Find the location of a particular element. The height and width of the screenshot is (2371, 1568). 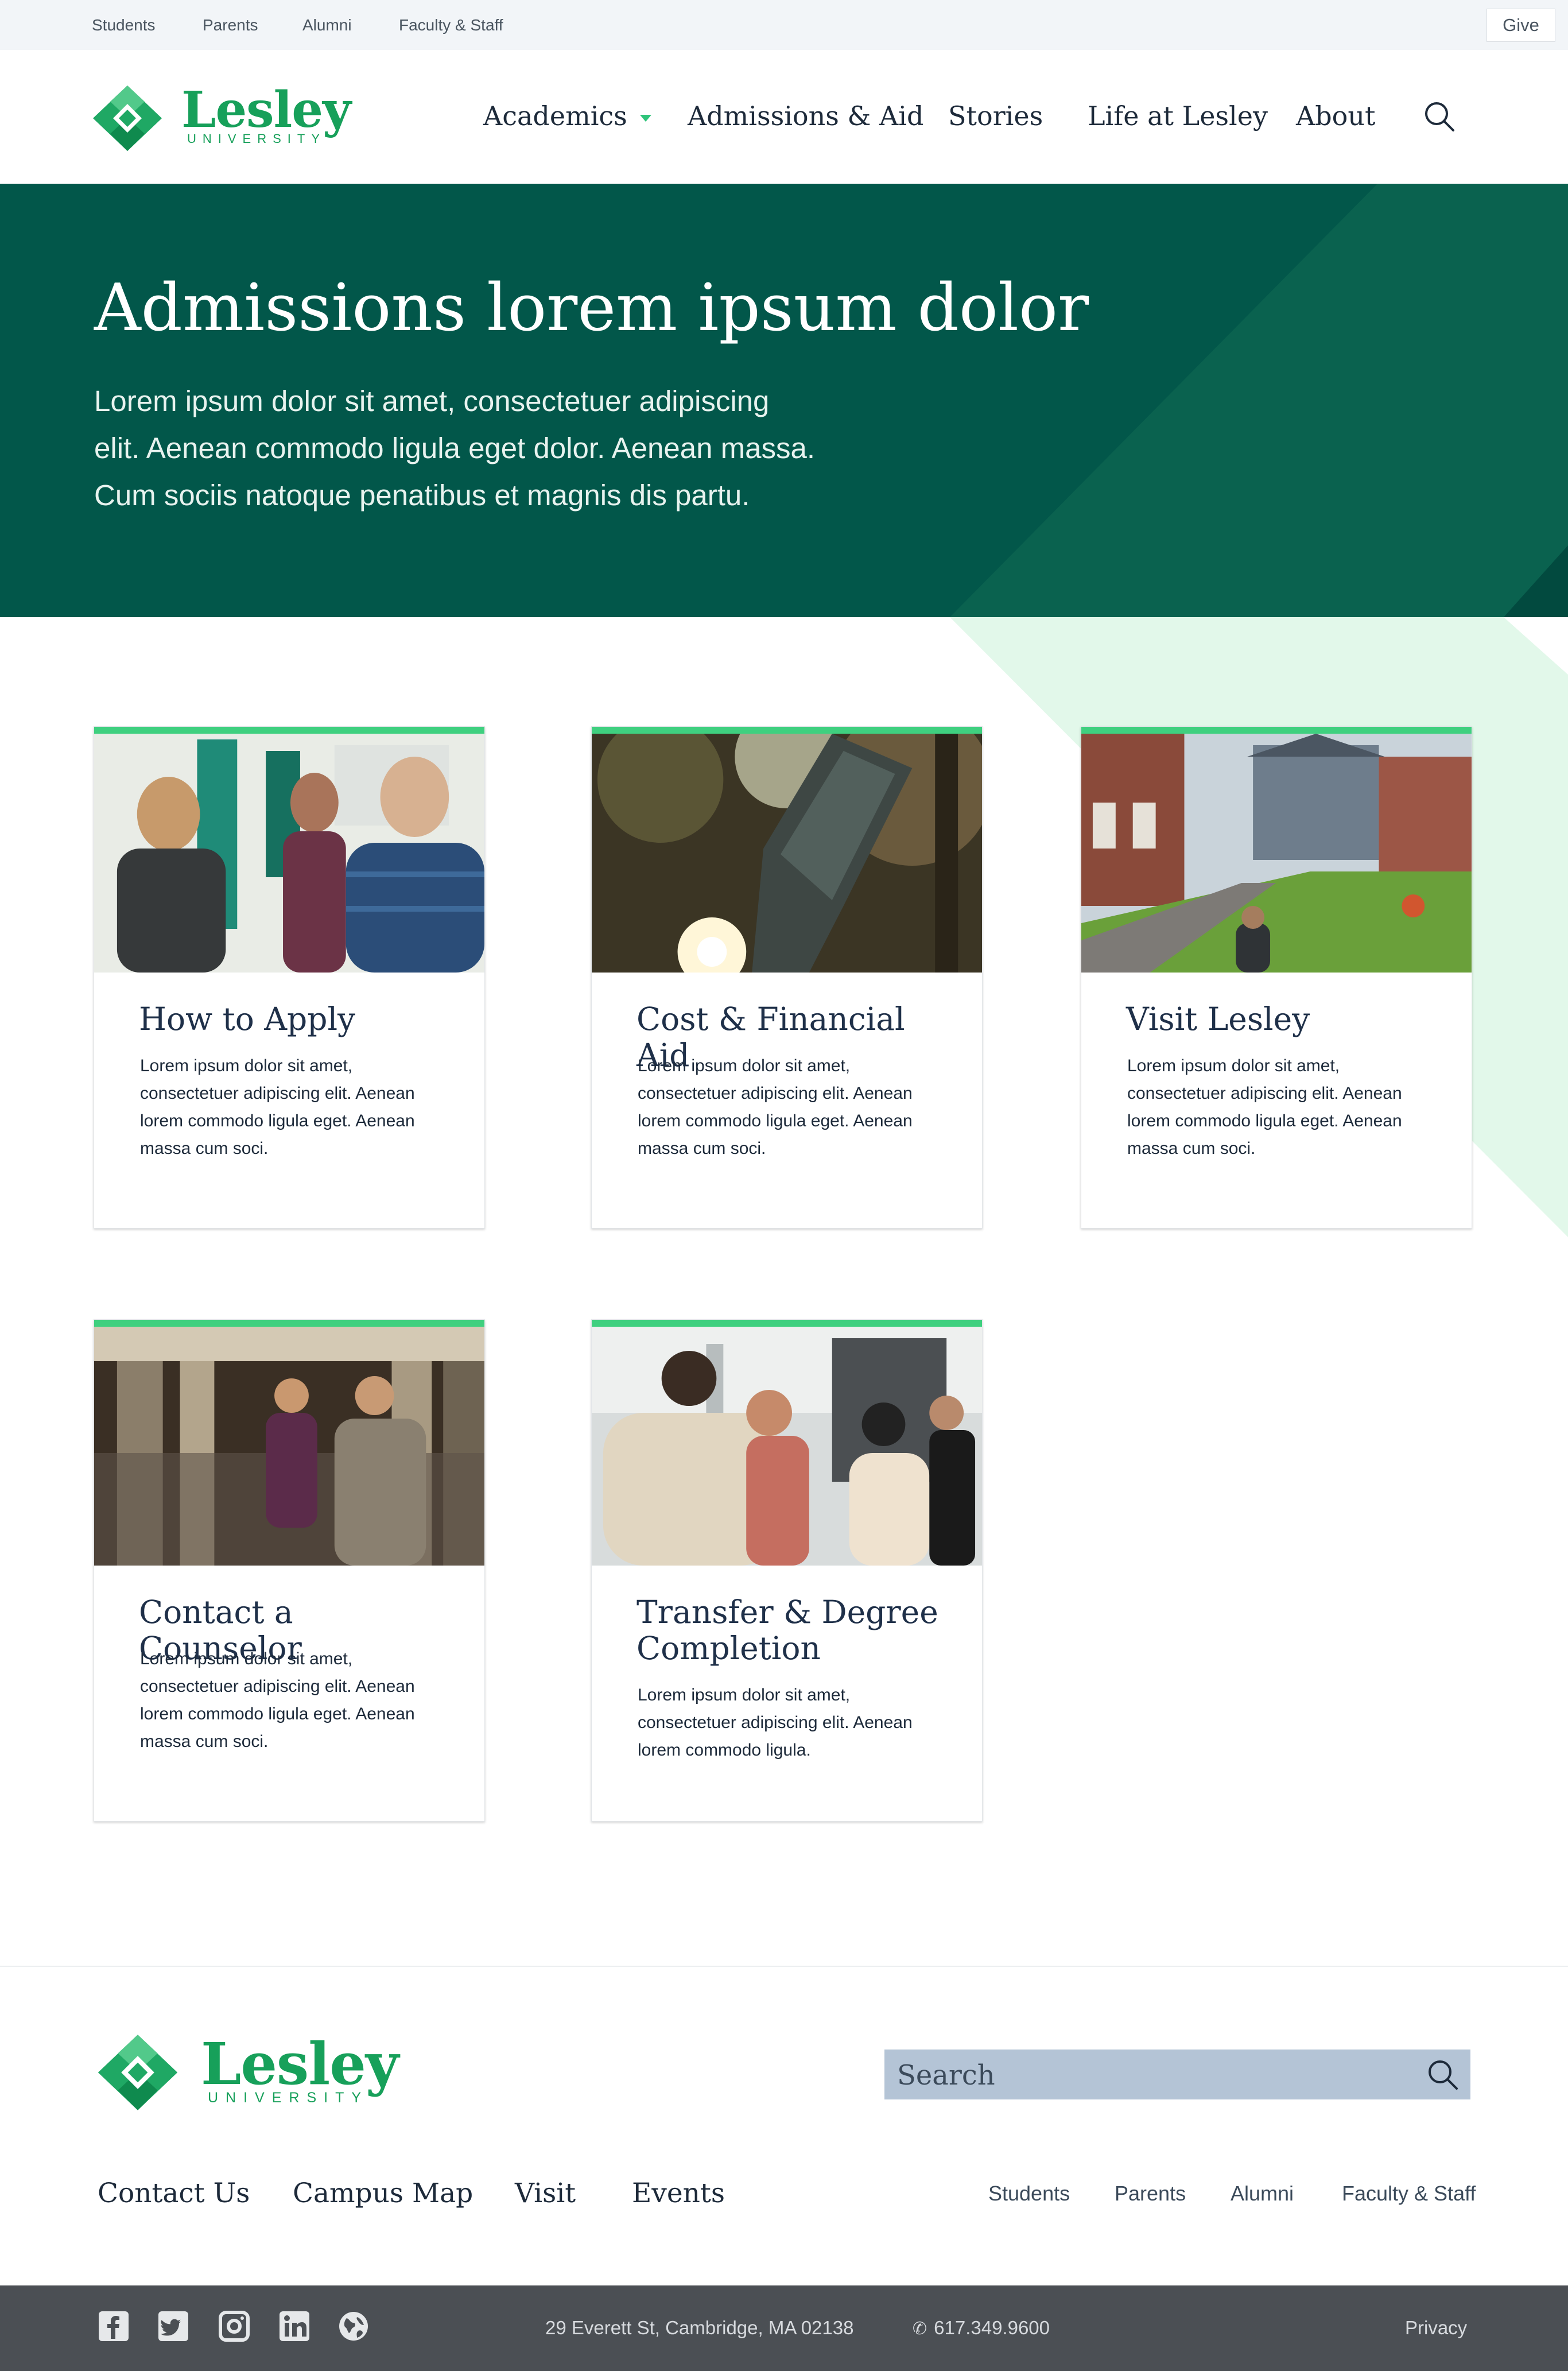

card-photo-admissions-fair is located at coordinates (289, 853).